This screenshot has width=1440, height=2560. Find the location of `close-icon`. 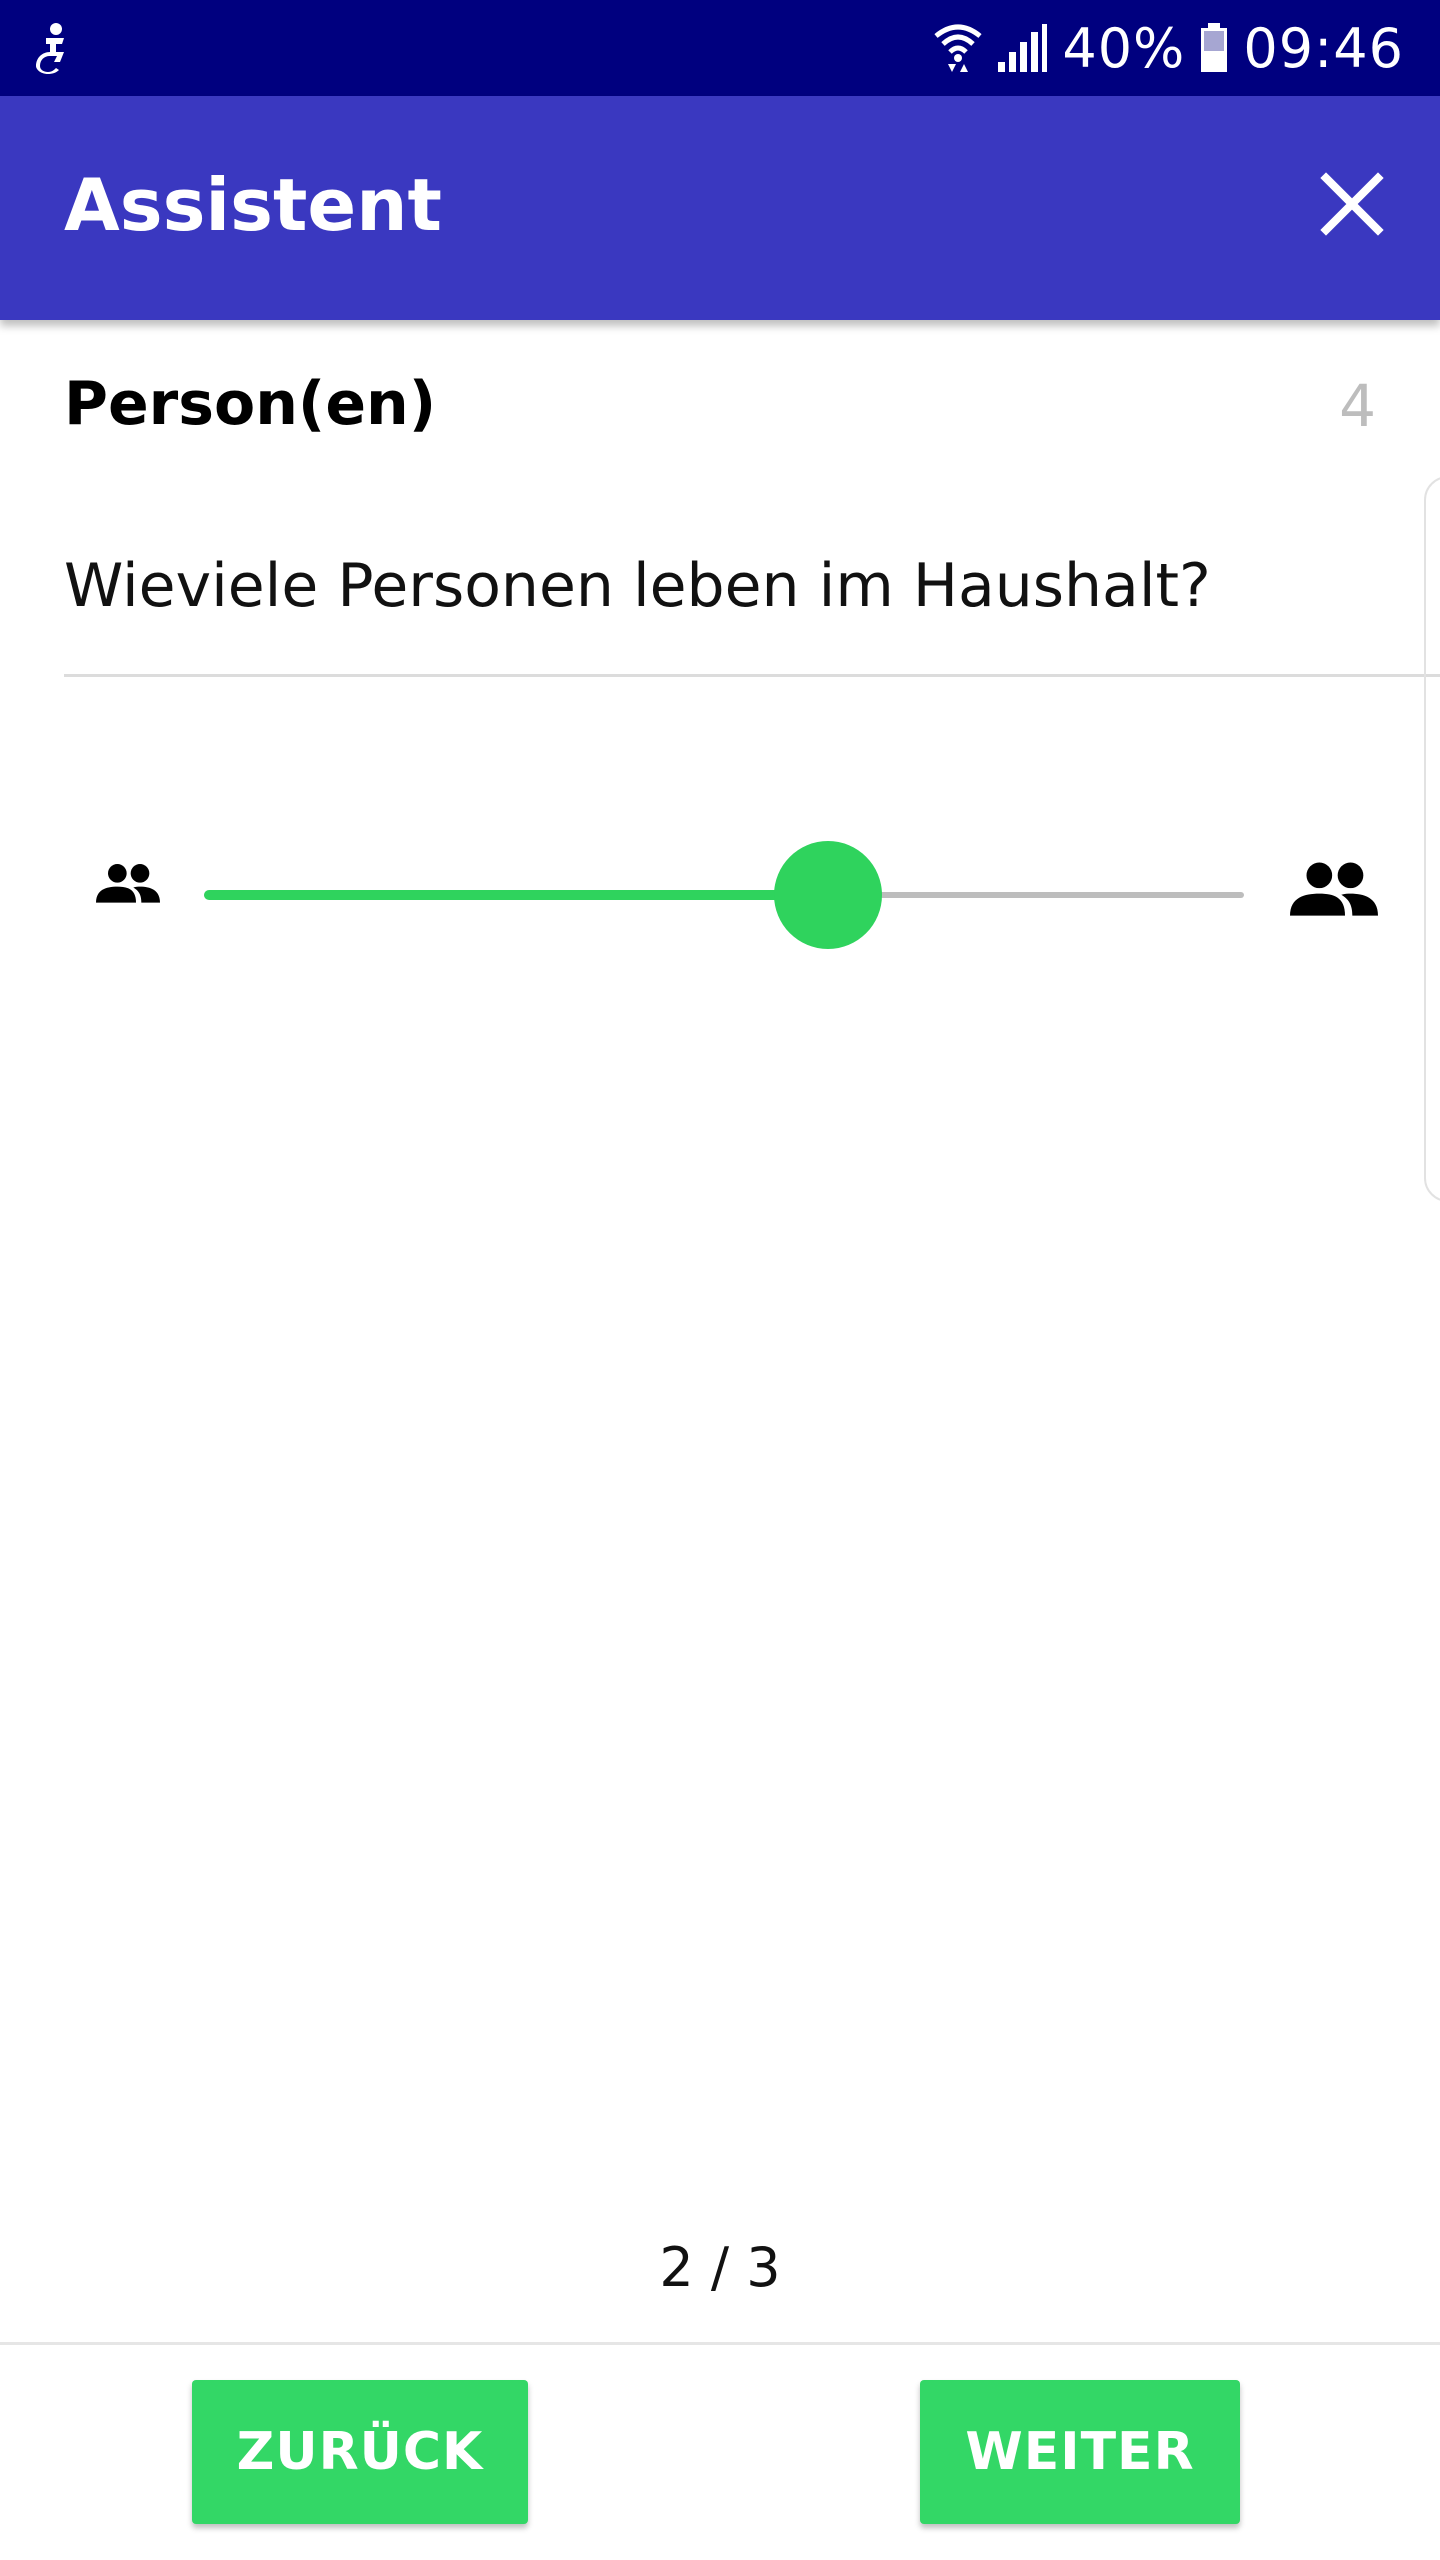

close-icon is located at coordinates (1352, 204).